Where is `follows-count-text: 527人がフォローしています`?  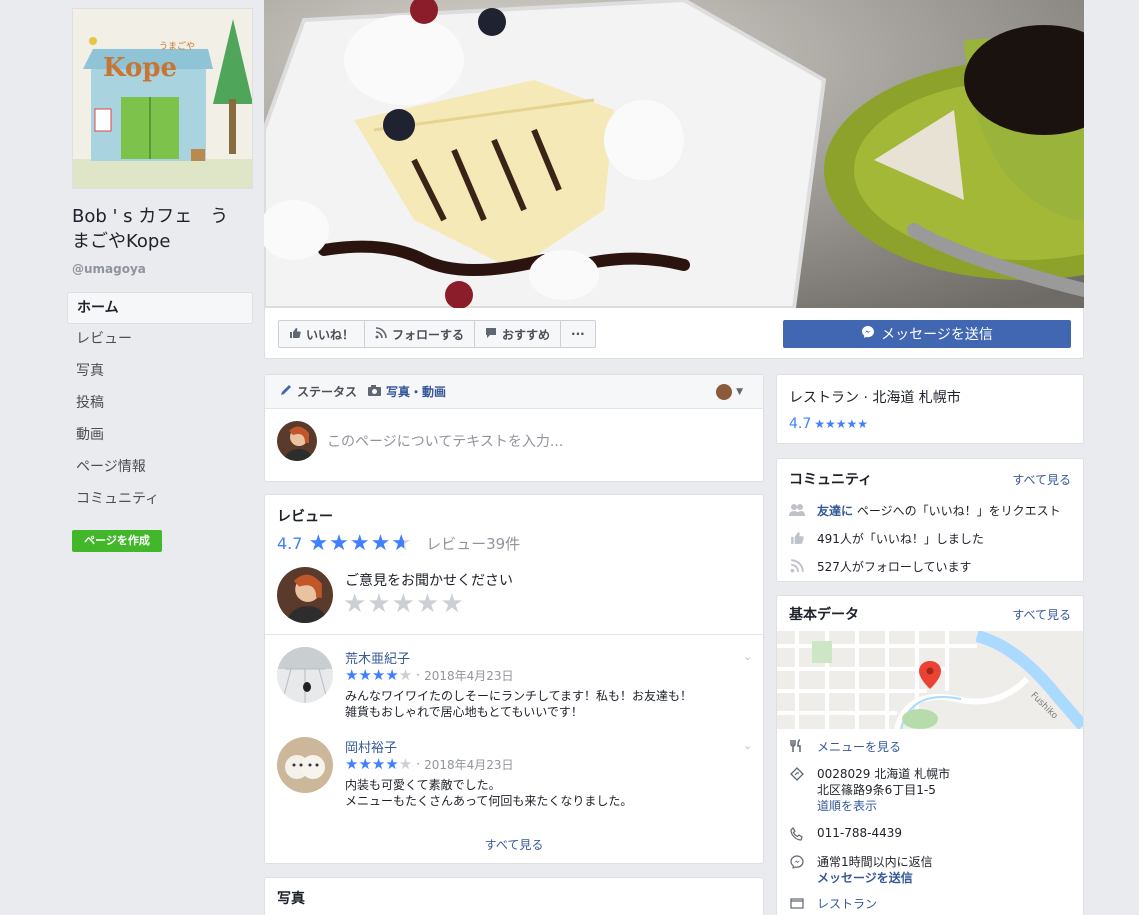 follows-count-text: 527人がフォローしています is located at coordinates (894, 567).